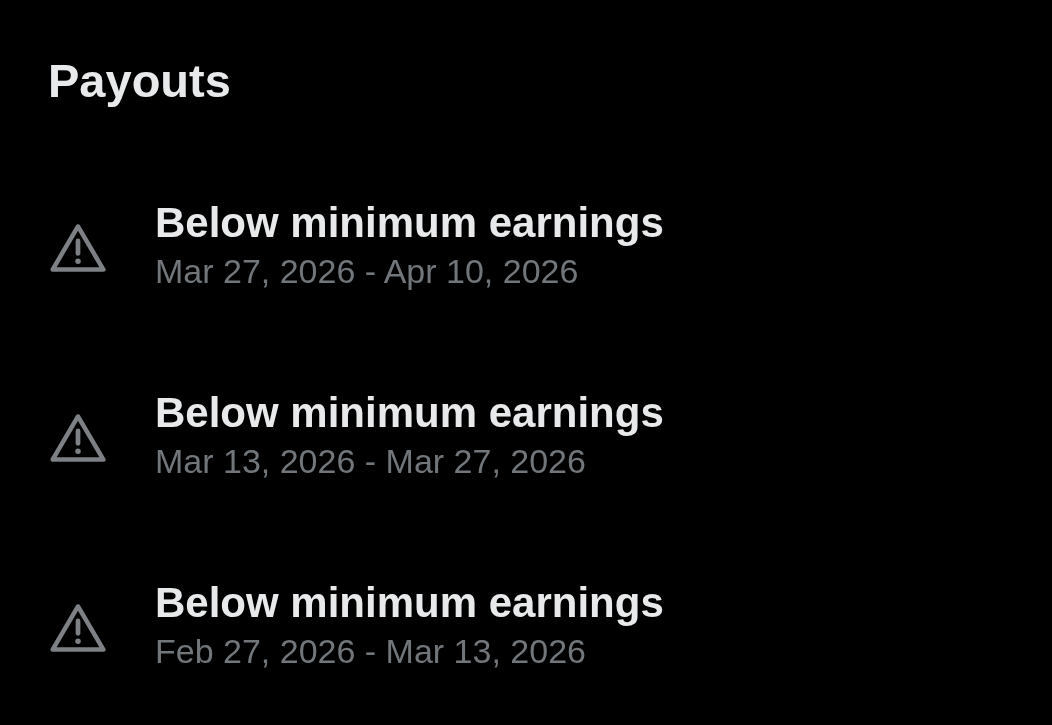 This screenshot has width=1052, height=725. I want to click on payout-period: Feb 27, 2026 - Mar 13, 2026, so click(370, 651).